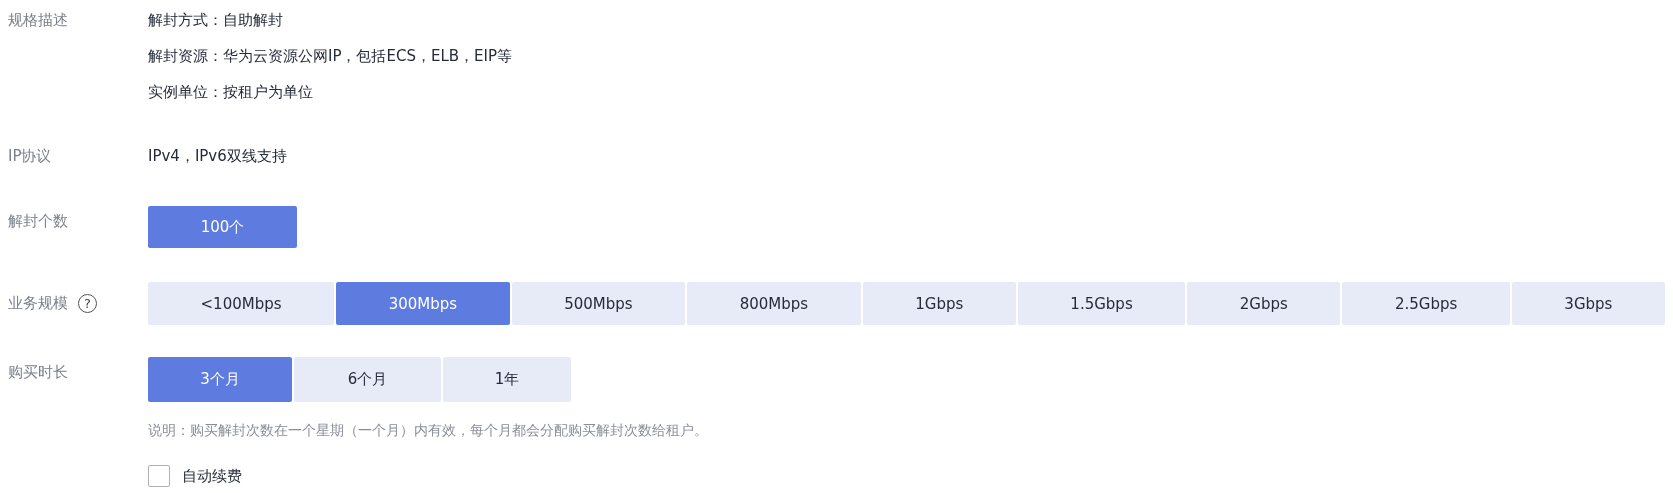 This screenshot has height=493, width=1673. I want to click on note-text: 说明：购买解封次数在一个星期（一个月）内有效，每个月都会分配购买解封次数给租户。, so click(428, 430).